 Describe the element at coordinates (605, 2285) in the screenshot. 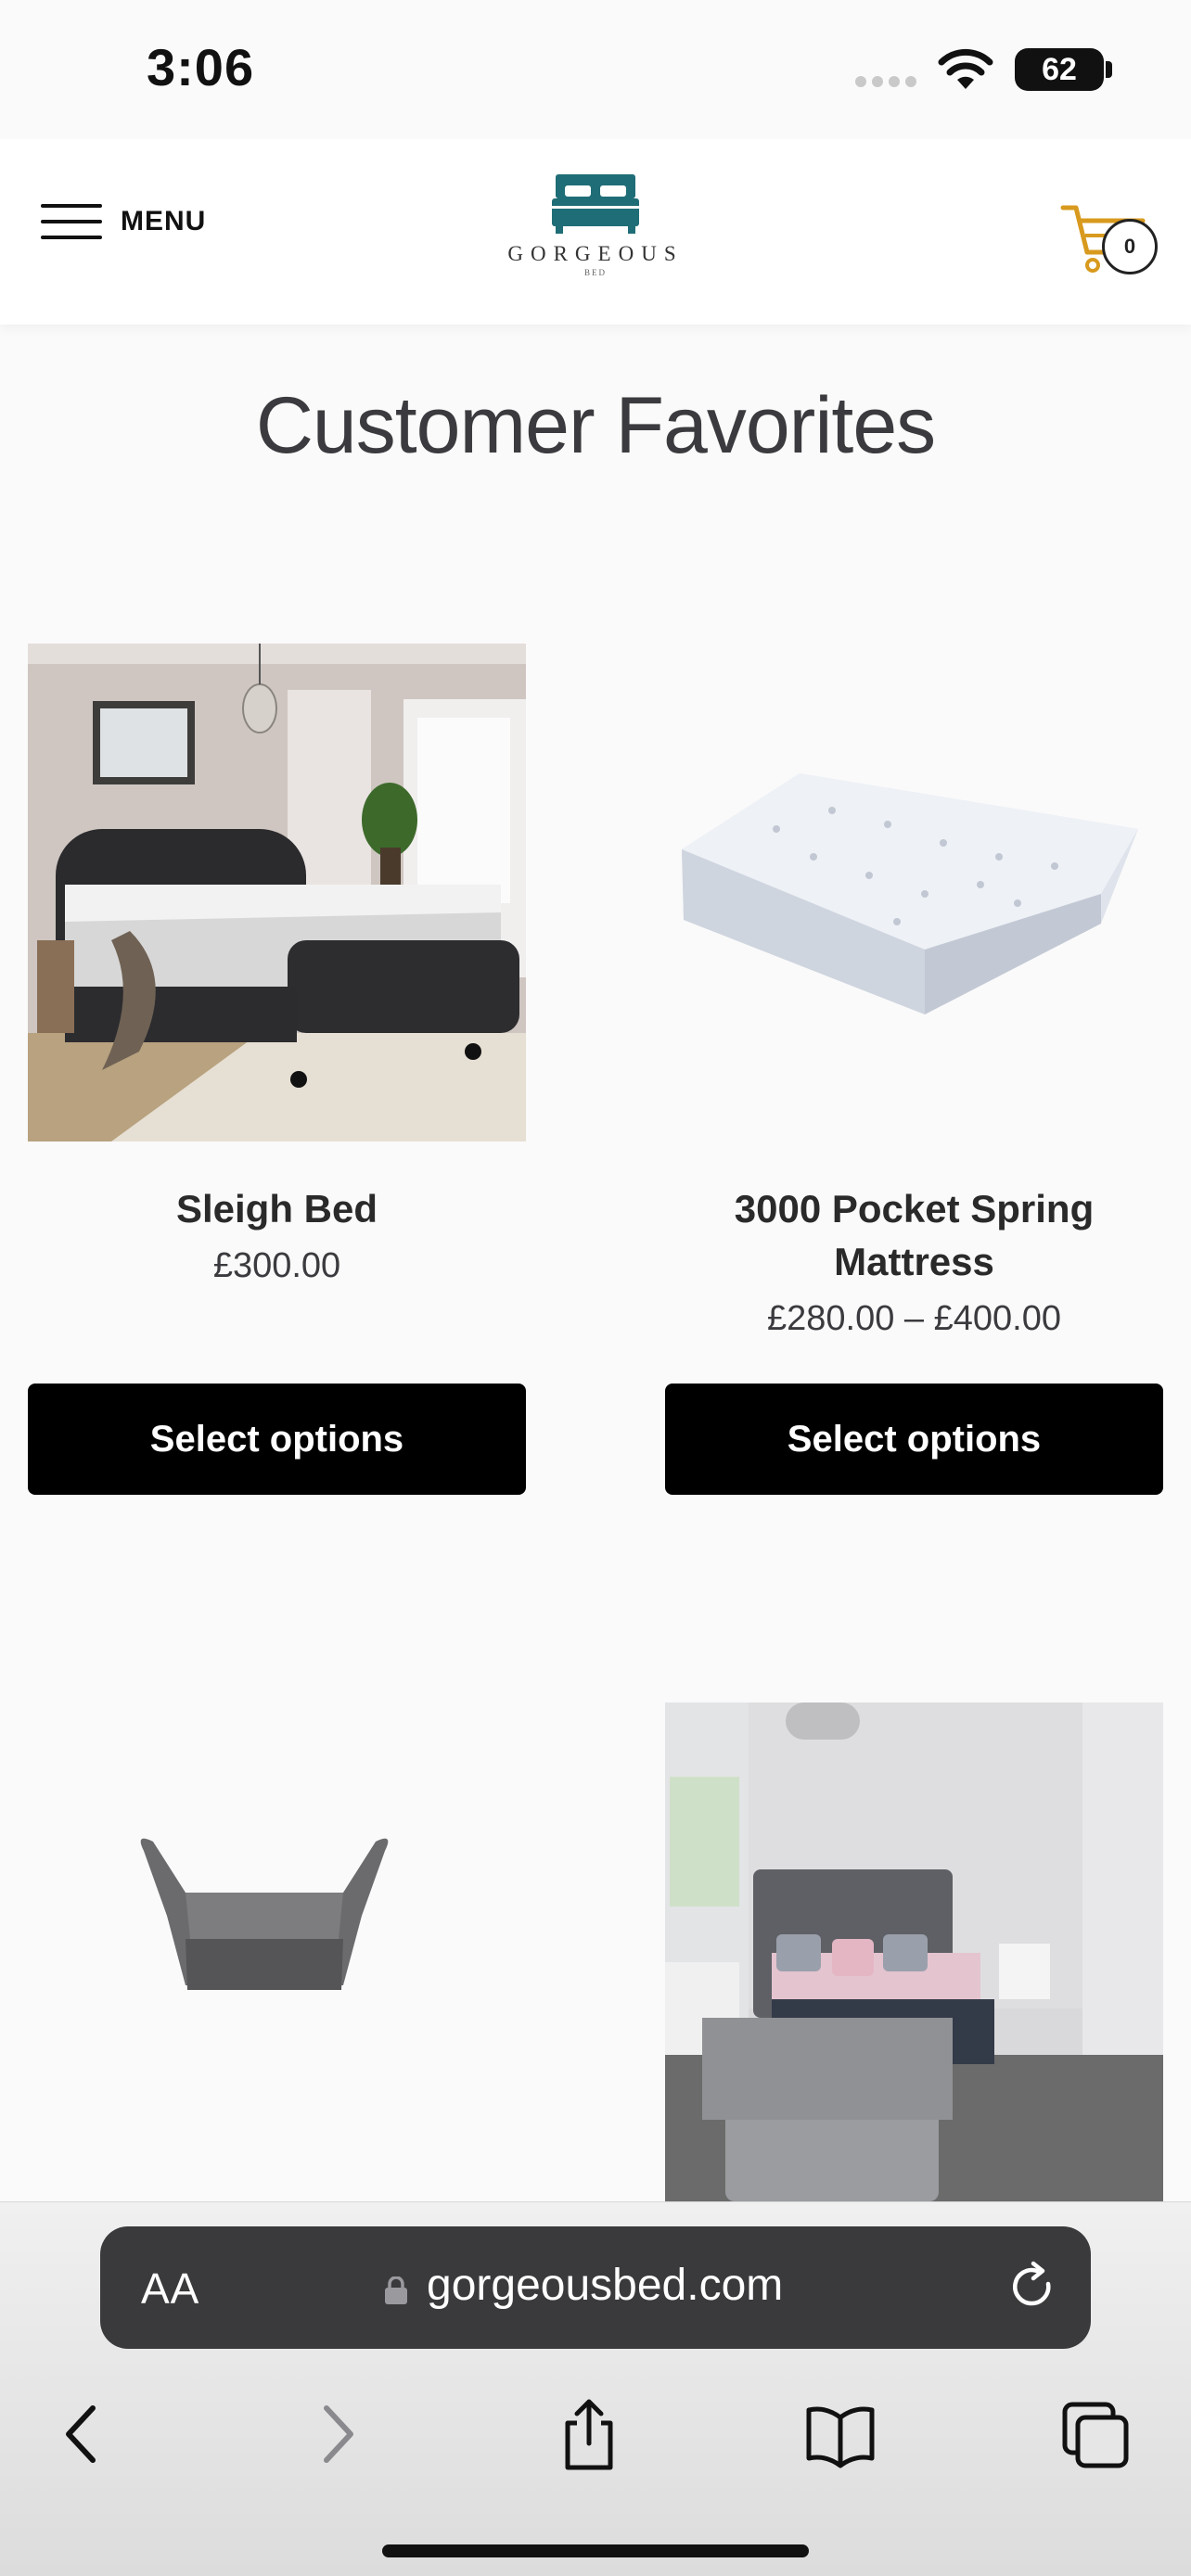

I see `url-text: gorgeousbed.com` at that location.